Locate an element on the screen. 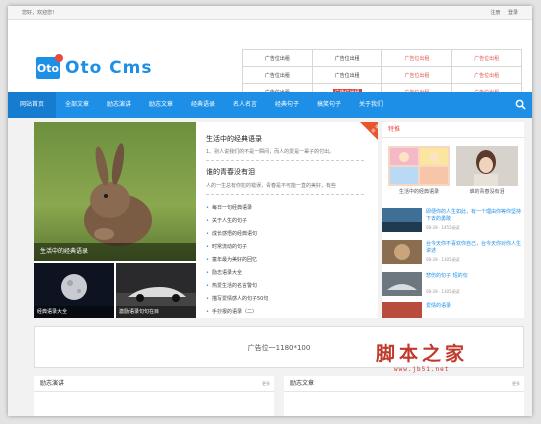  headline-link: 谁的青春没有泪 is located at coordinates (230, 172).